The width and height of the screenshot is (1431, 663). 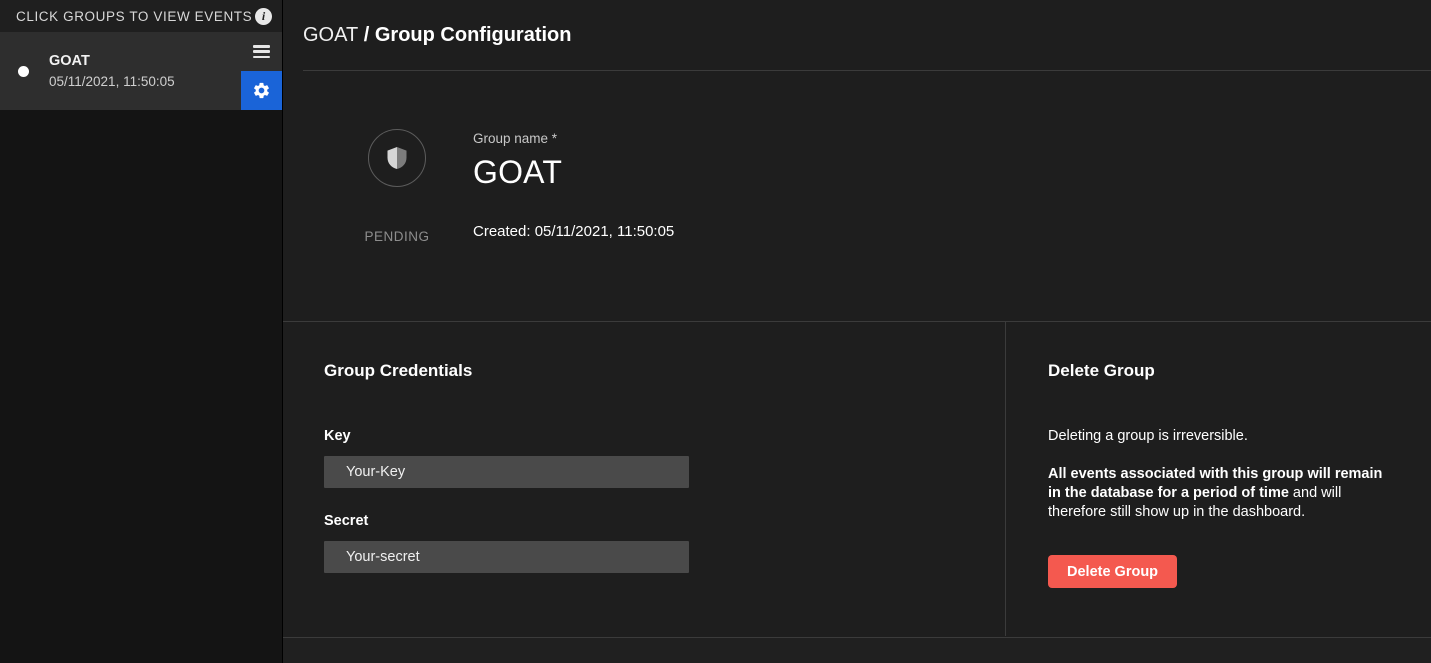 I want to click on main-header: GOAT / Group Configuration, so click(x=857, y=35).